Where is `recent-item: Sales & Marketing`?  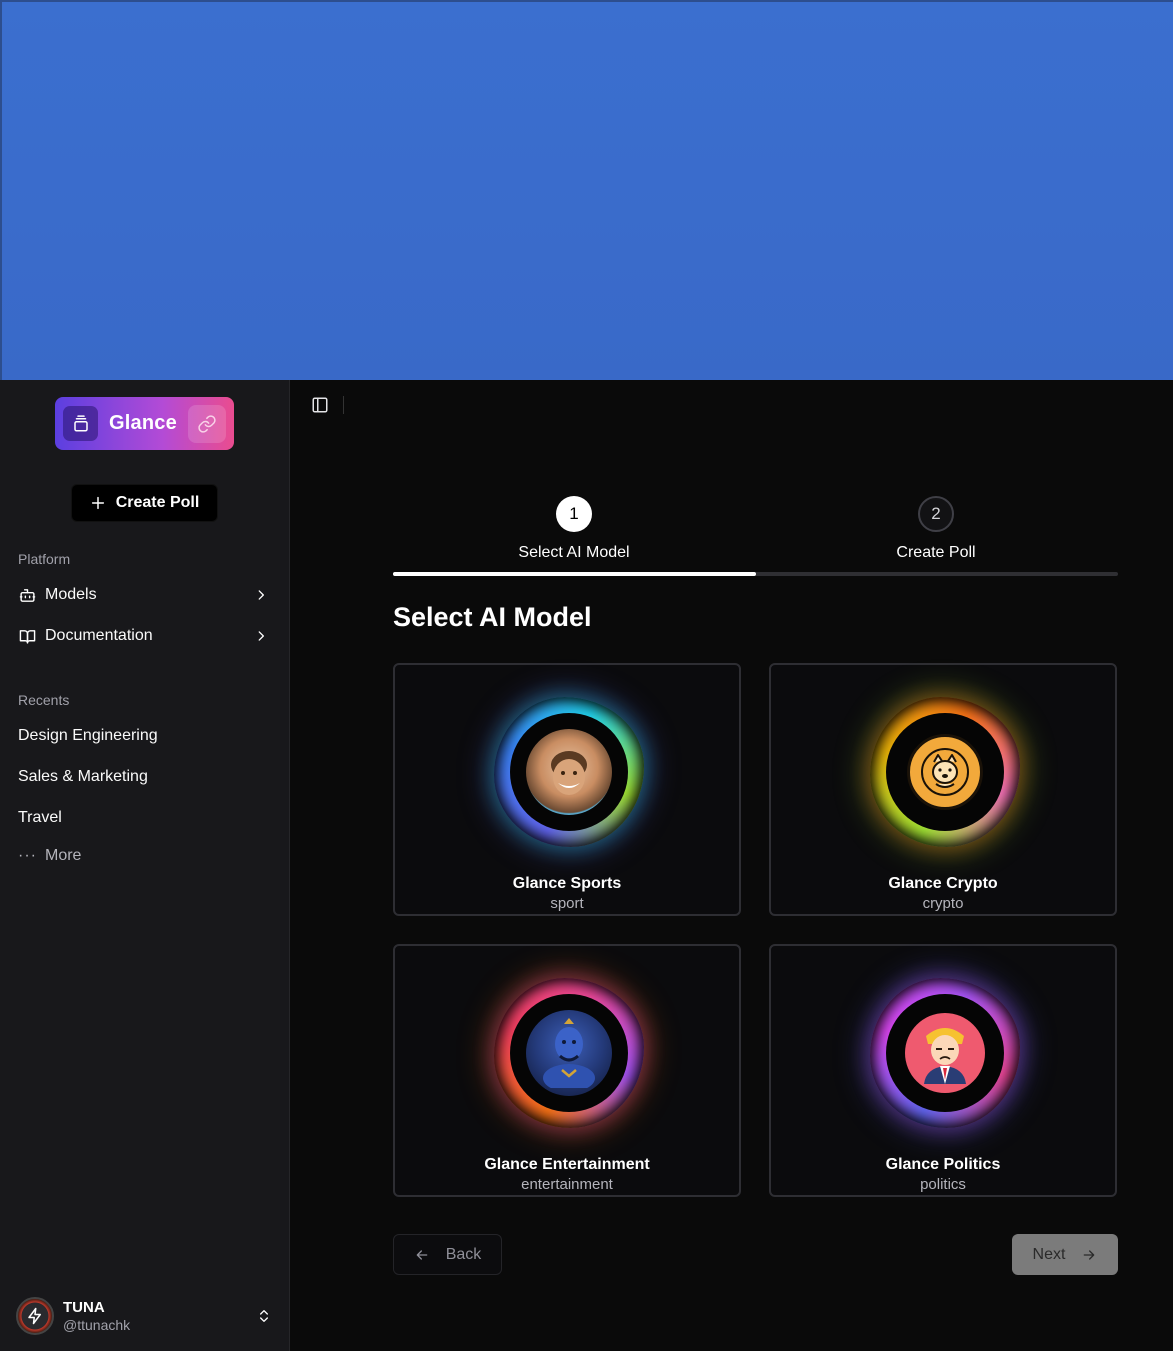
recent-item: Sales & Marketing is located at coordinates (83, 777).